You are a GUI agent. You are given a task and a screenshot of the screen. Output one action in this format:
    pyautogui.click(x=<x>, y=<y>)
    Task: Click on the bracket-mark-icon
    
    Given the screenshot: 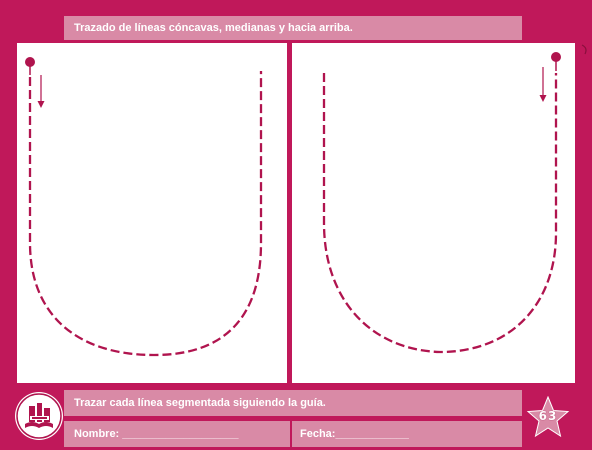 What is the action you would take?
    pyautogui.click(x=584, y=49)
    